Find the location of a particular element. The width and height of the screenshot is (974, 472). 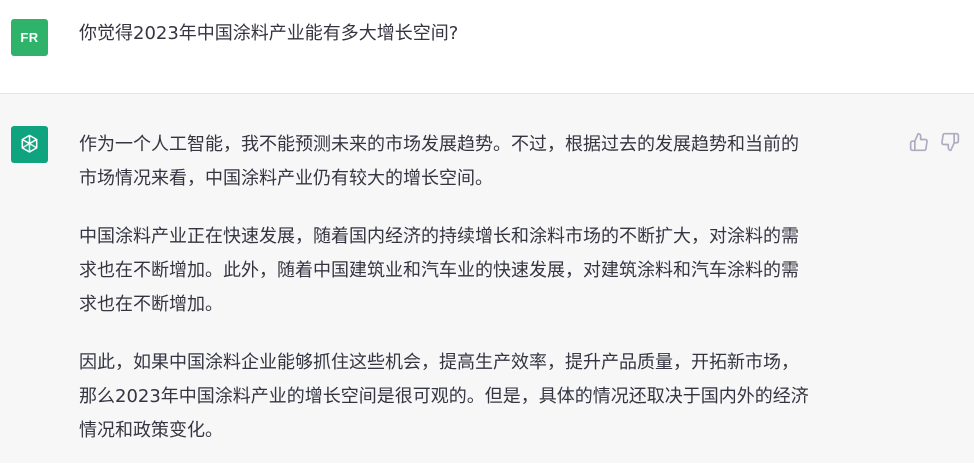

thumbs-down-icon is located at coordinates (950, 142).